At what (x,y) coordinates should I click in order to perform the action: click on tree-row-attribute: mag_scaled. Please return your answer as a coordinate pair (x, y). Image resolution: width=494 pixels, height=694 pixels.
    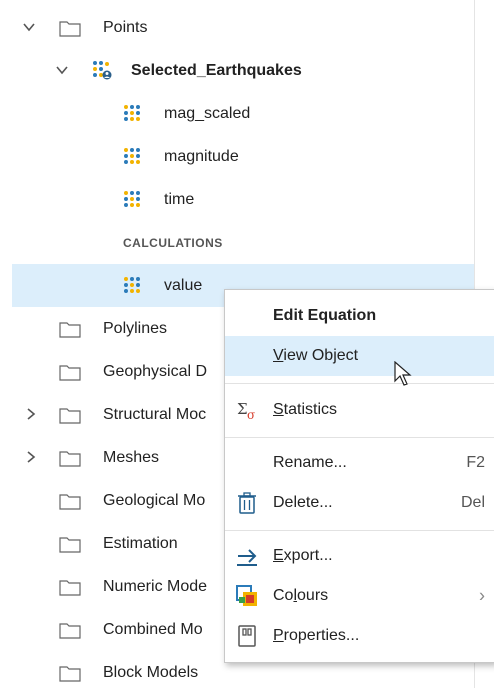
    Looking at the image, I should click on (237, 113).